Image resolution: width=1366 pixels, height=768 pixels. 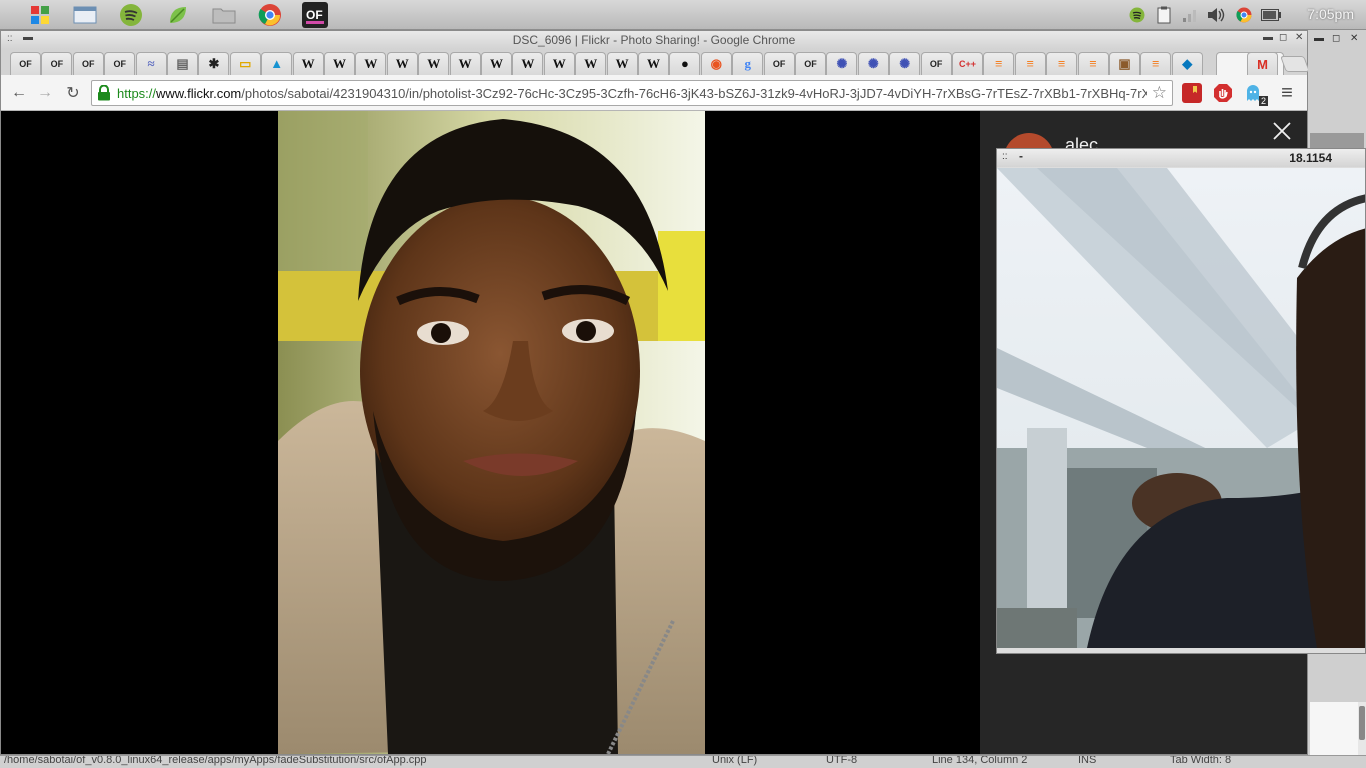 What do you see at coordinates (1263, 101) in the screenshot?
I see `ghostery-badge: 2` at bounding box center [1263, 101].